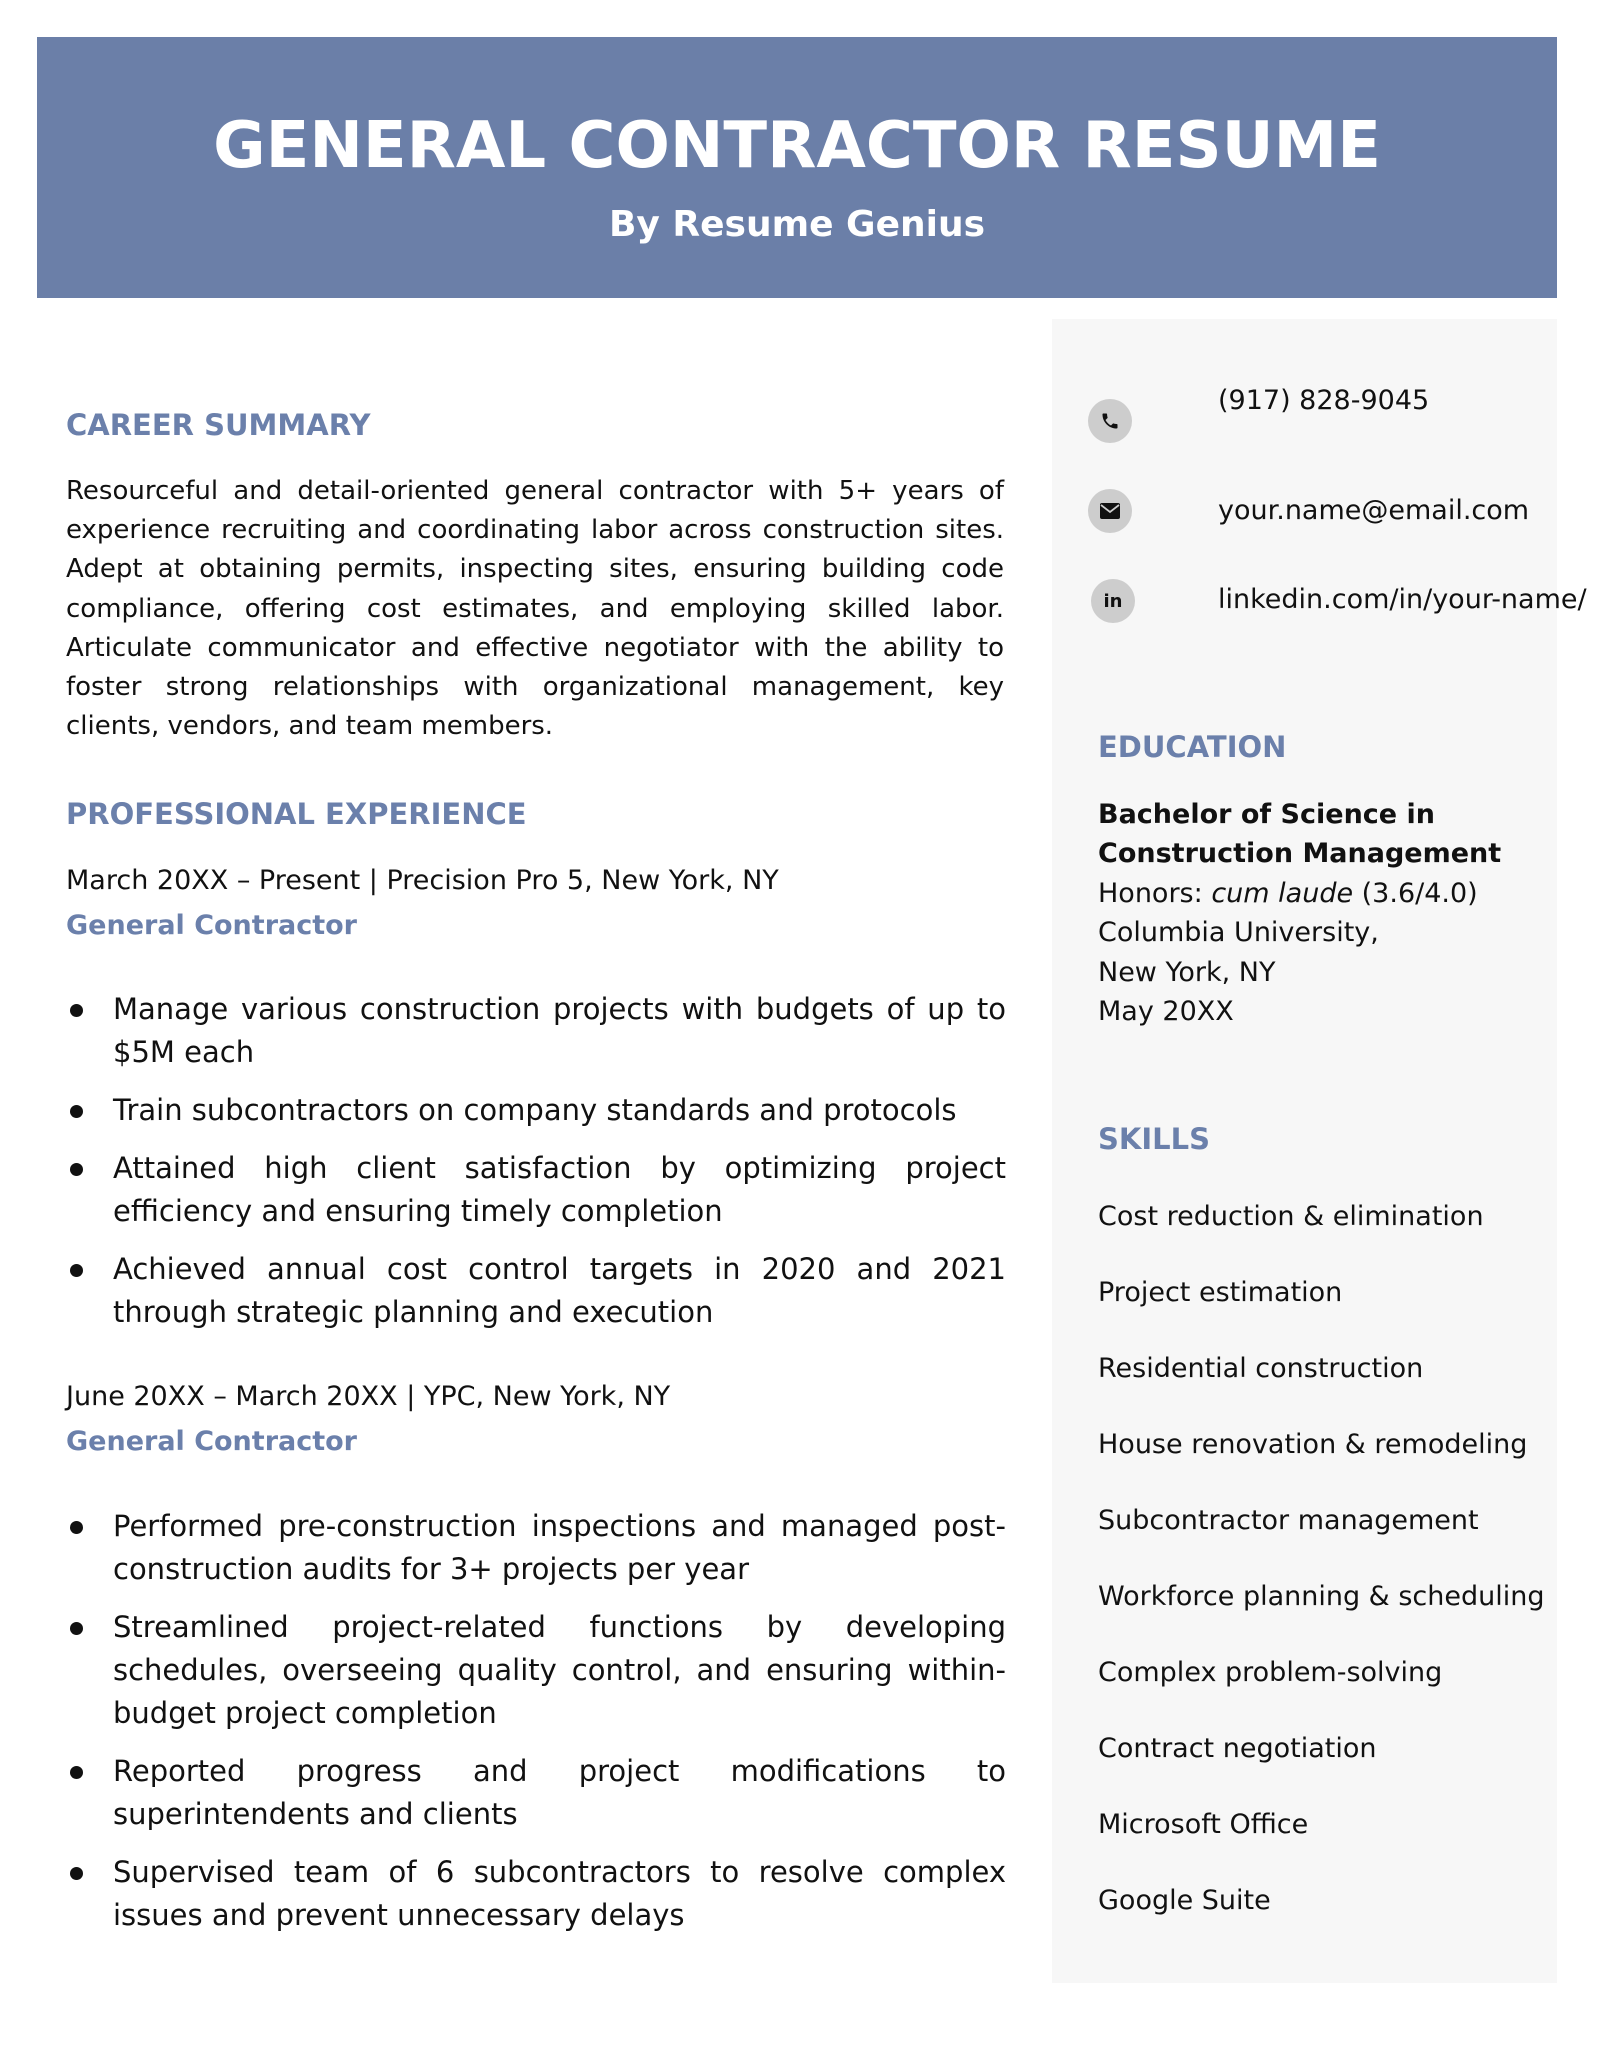 Image resolution: width=1600 pixels, height=2071 pixels. Describe the element at coordinates (1288, 1520) in the screenshot. I see `skill-item: Subcontractor management` at that location.